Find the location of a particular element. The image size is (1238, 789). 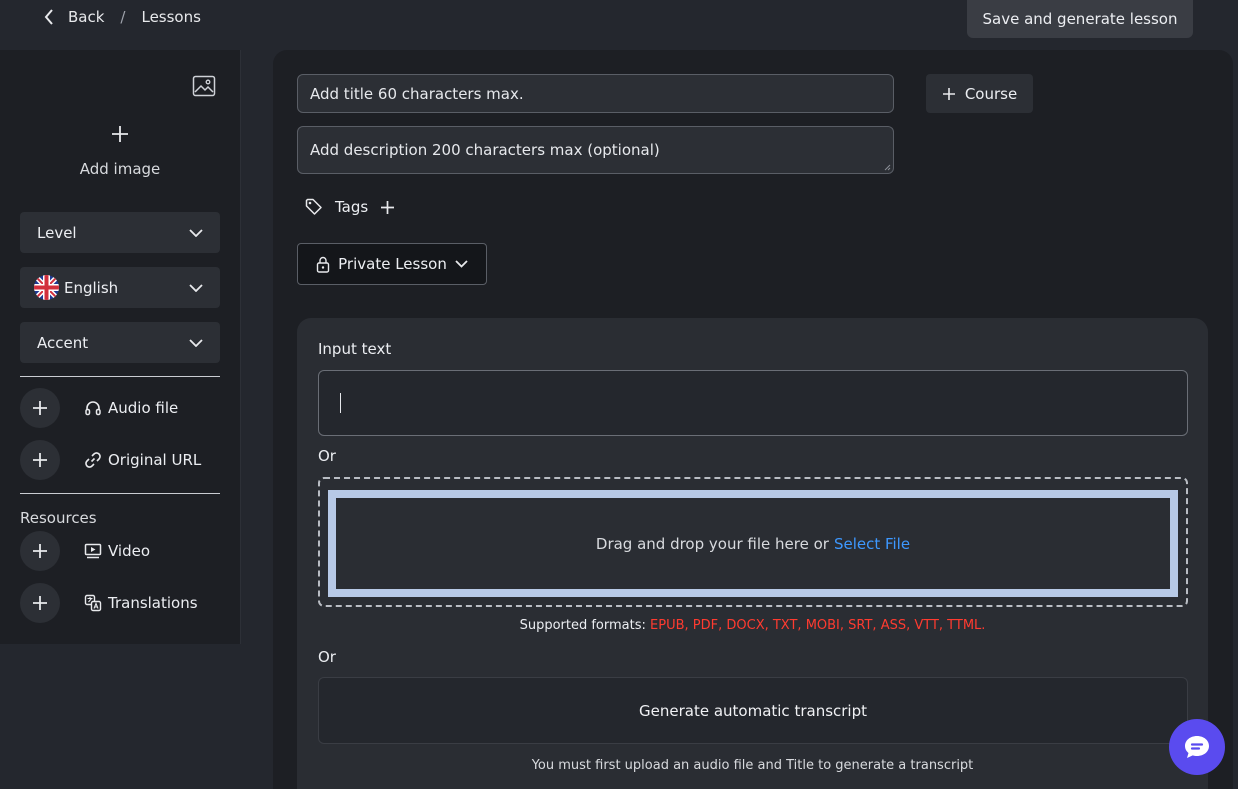

input-text-field is located at coordinates (753, 403).